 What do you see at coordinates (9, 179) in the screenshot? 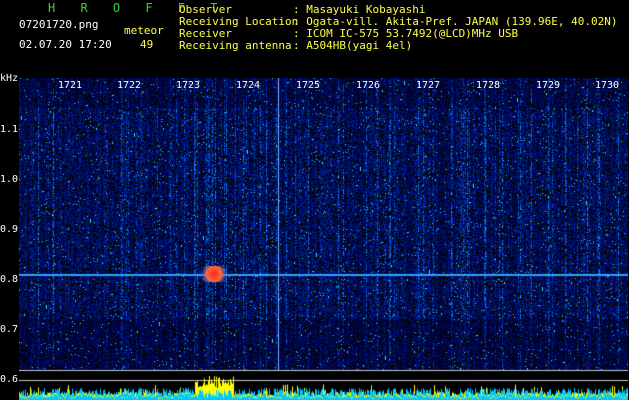
I see `y-tick-2: 1.0` at bounding box center [9, 179].